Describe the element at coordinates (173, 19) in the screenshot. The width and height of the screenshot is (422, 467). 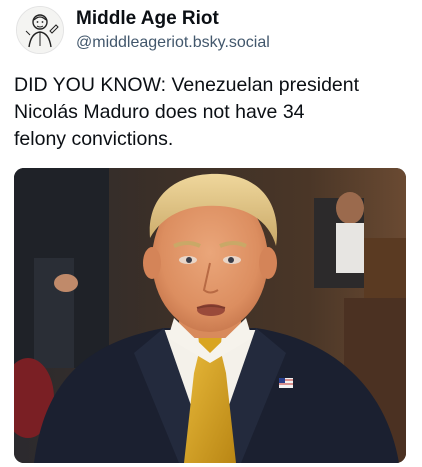
I see `author-display-name: Middle Age Riot` at that location.